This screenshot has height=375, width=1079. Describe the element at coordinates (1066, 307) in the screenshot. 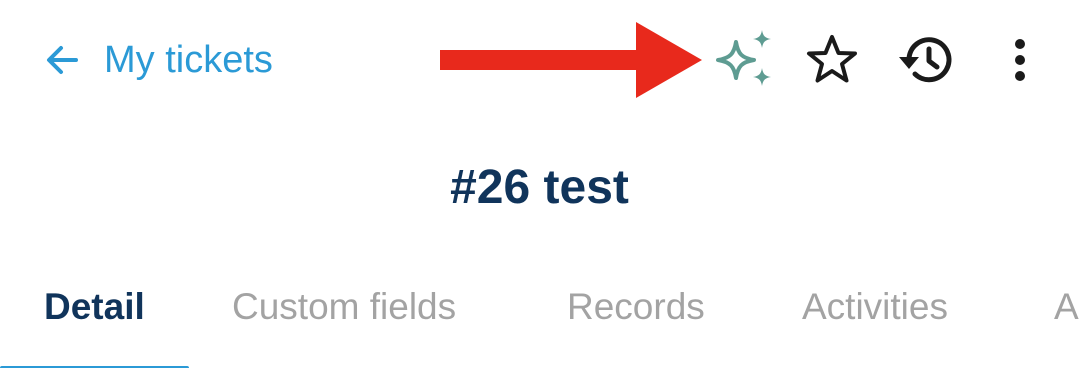

I see `tab-truncated: A` at that location.